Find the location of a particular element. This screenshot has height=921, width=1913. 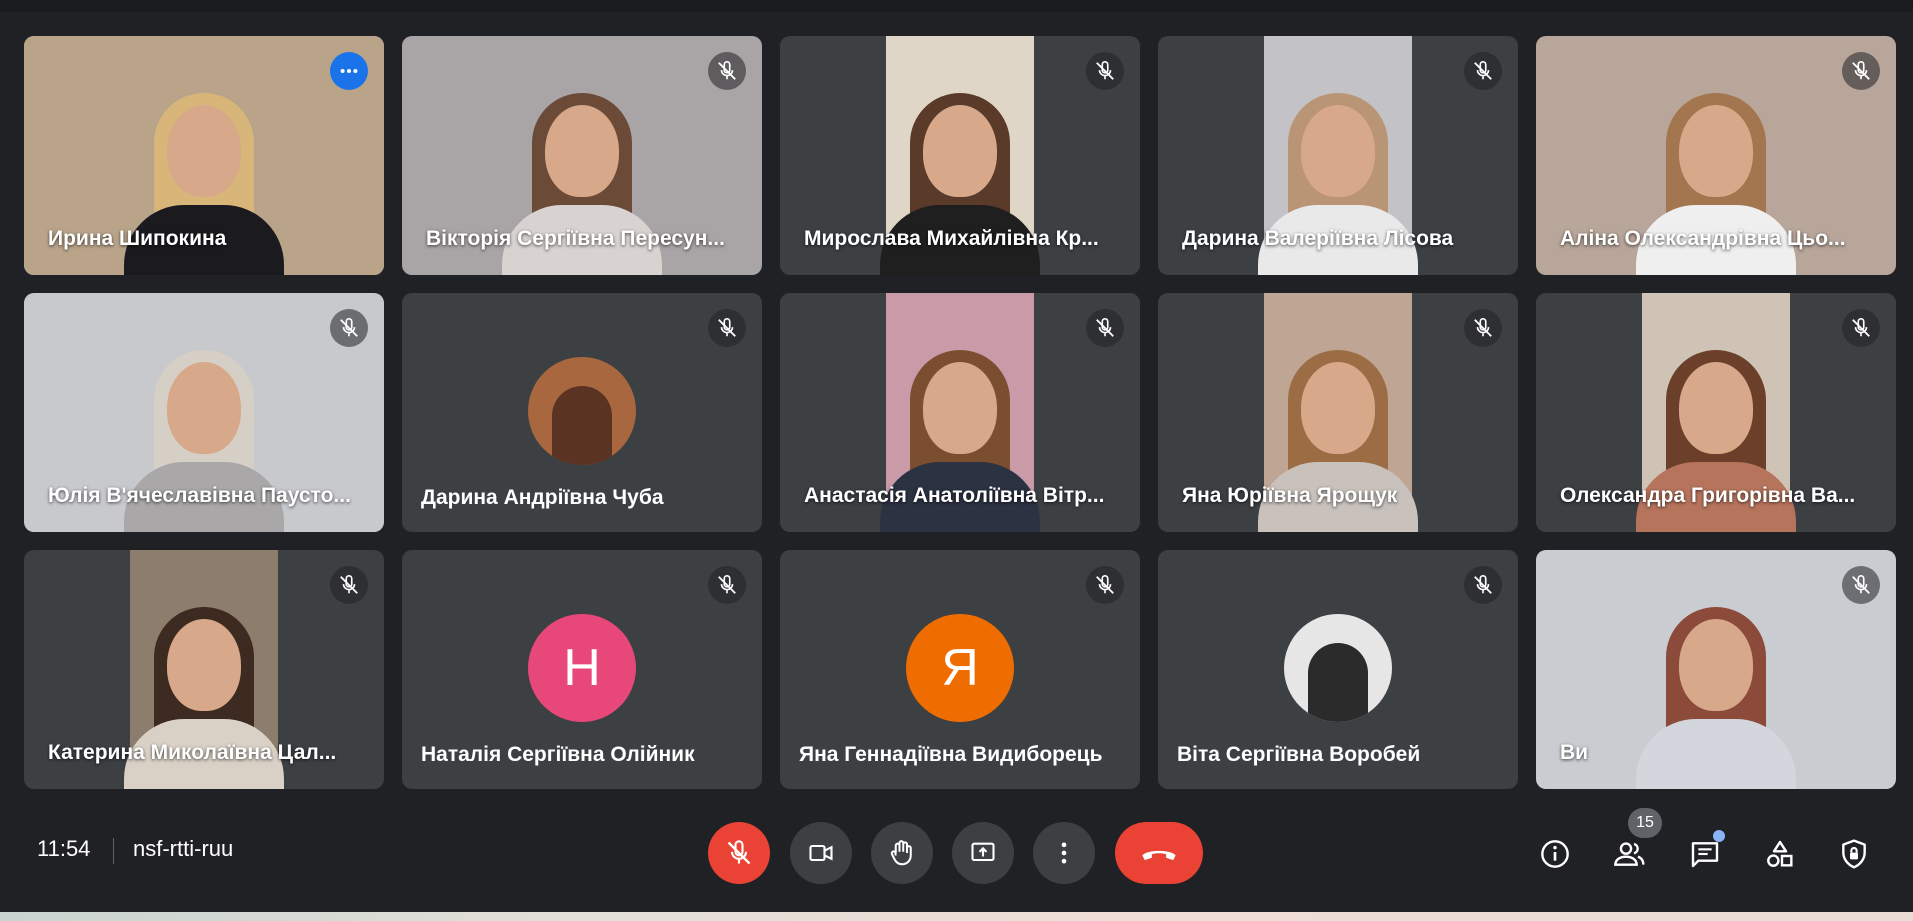

more-options-button is located at coordinates (1064, 853).